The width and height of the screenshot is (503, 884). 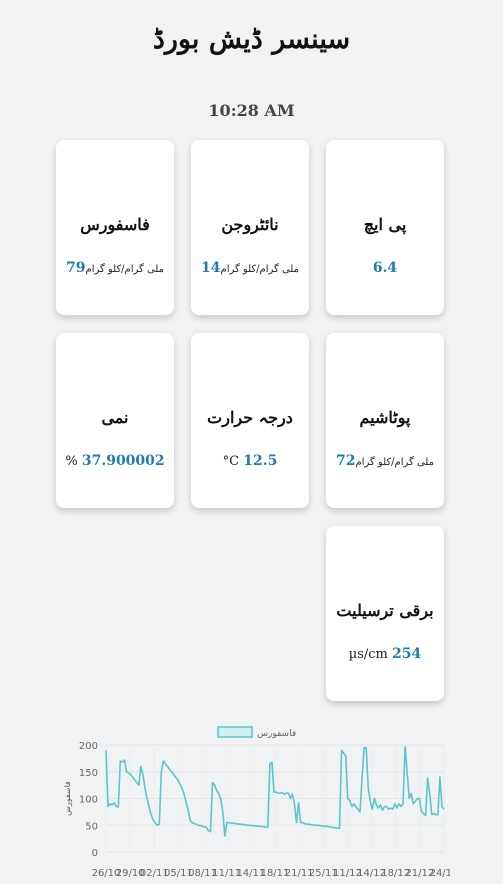 I want to click on card-temperature: درجہ حرارت °C 12.5, so click(x=250, y=420).